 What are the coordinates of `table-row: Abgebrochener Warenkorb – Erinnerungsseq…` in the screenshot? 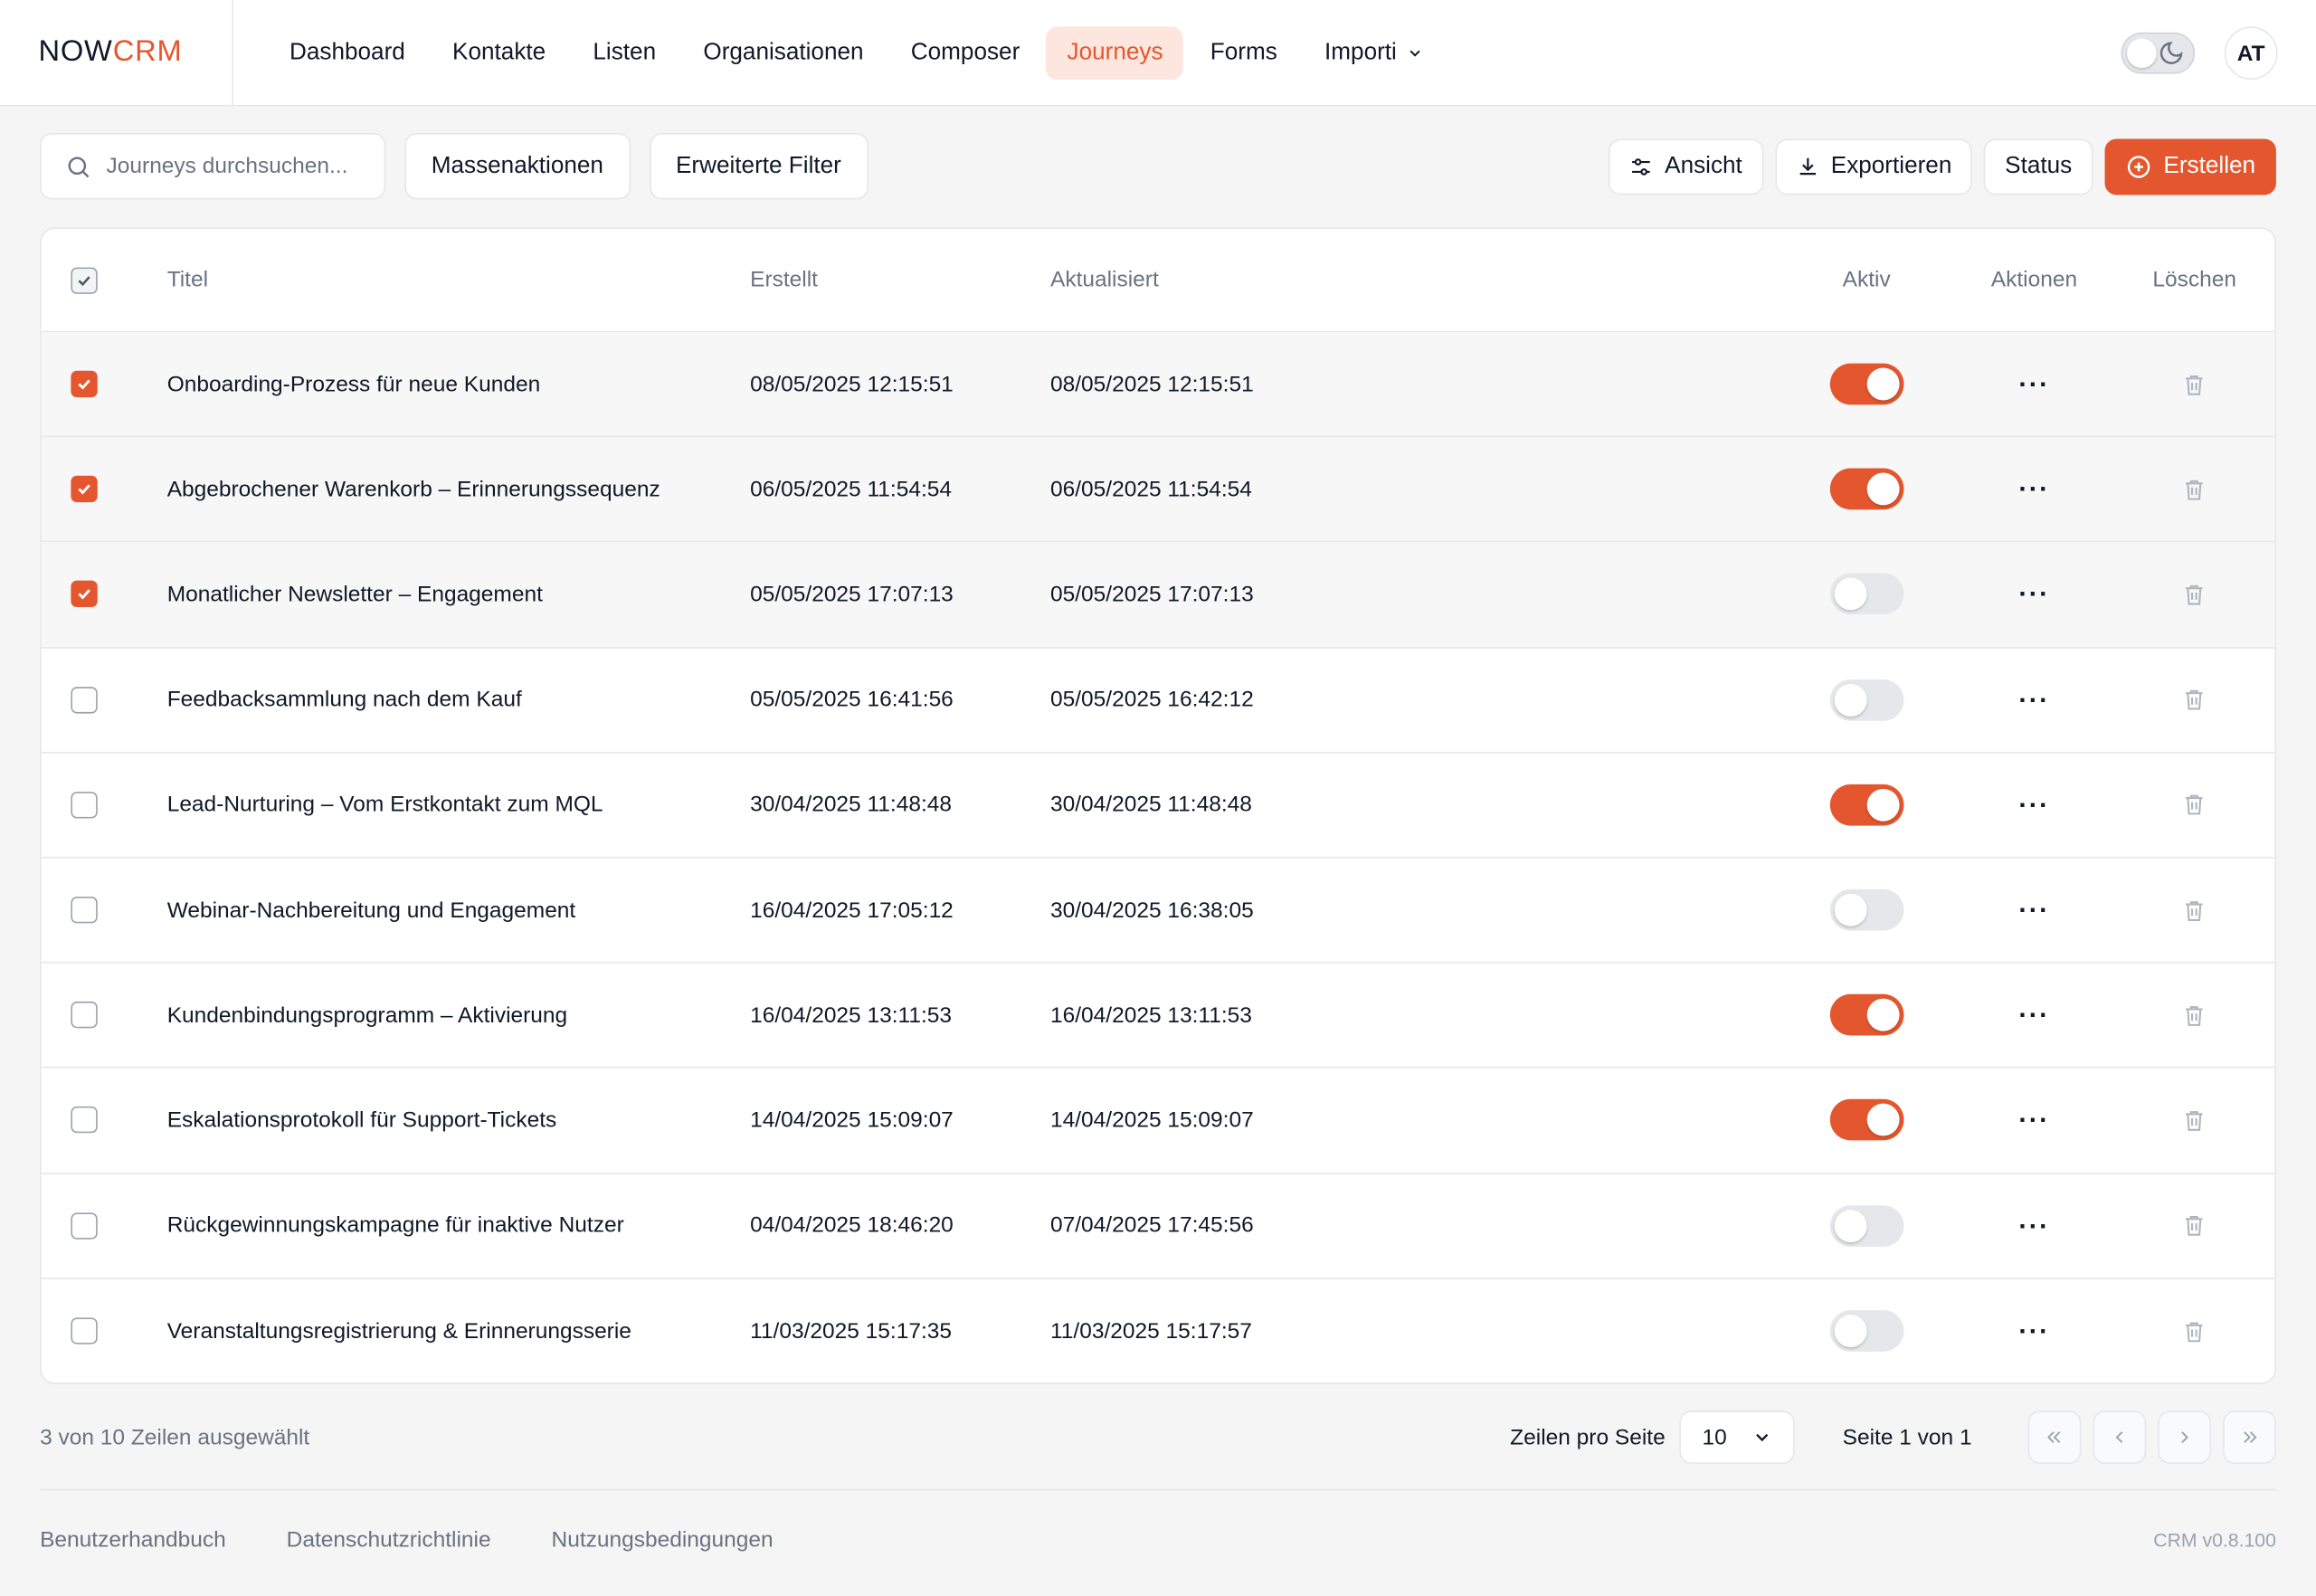 It's located at (1158, 490).